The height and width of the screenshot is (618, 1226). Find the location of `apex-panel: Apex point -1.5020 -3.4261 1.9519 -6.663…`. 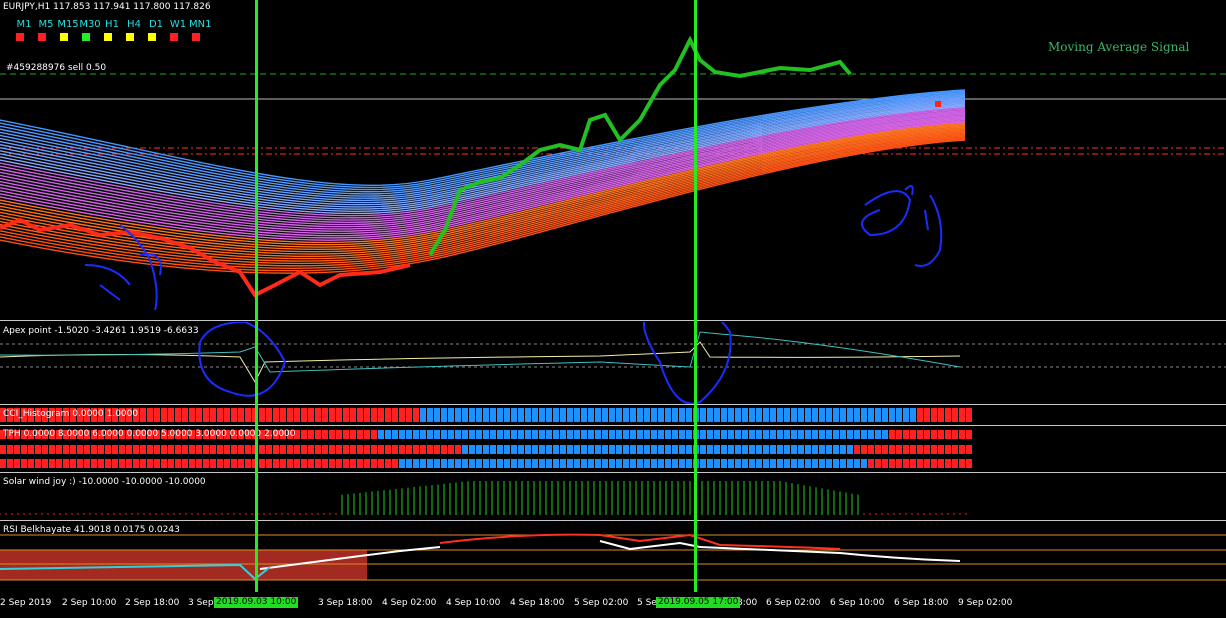

apex-panel: Apex point -1.5020 -3.4261 1.9519 -6.663… is located at coordinates (613, 363).